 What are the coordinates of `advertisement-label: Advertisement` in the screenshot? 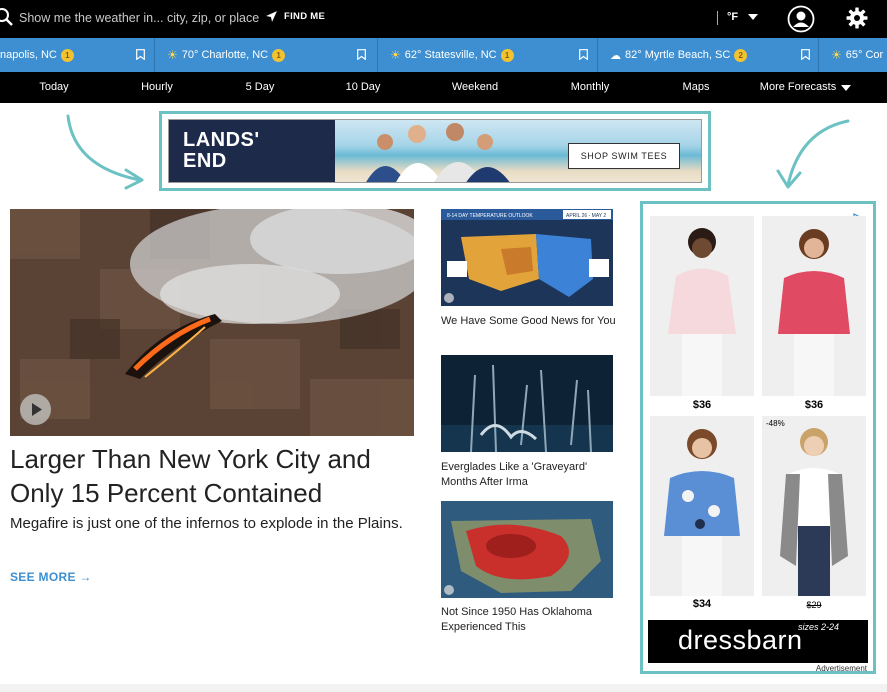 It's located at (841, 668).